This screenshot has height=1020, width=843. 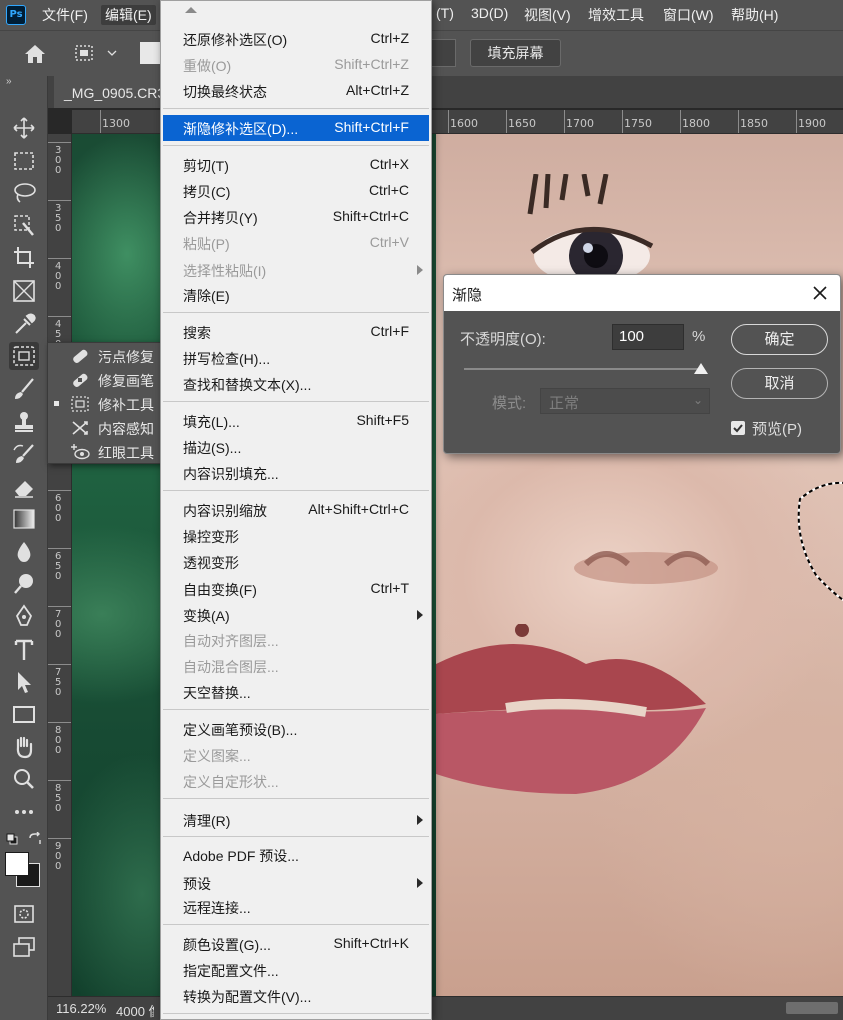 I want to click on menu-item-content-aware-scale: 内容识别缩放 Alt+Shift+Ctrl+C, so click(x=296, y=510).